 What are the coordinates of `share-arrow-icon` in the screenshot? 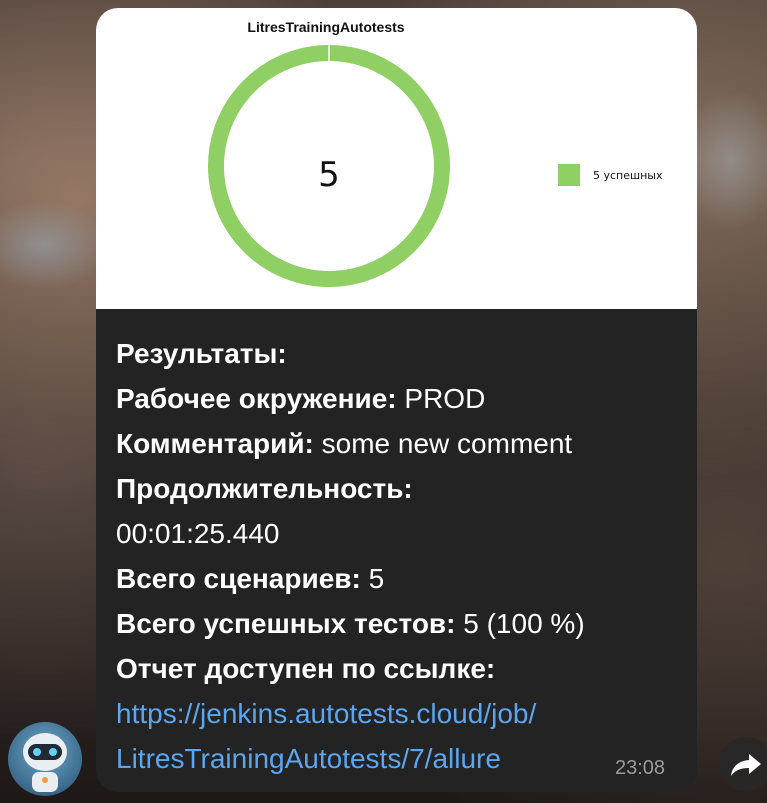 It's located at (746, 765).